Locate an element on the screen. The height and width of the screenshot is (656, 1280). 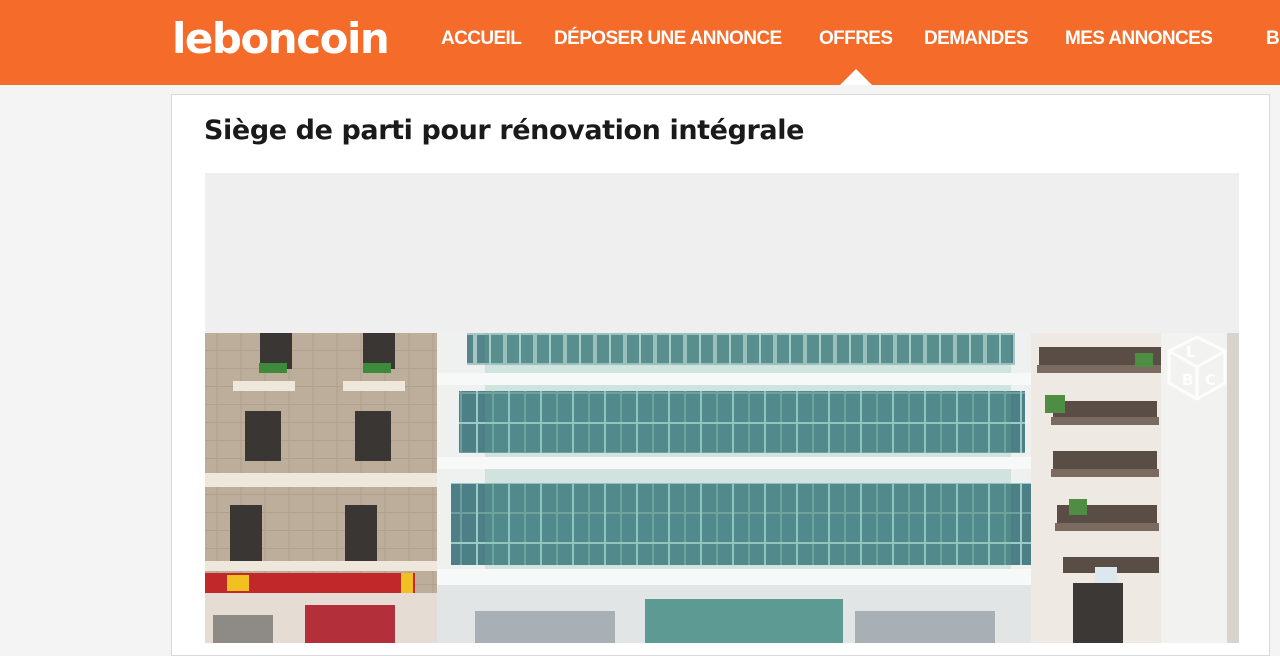
nav-truncated-item: B is located at coordinates (1273, 39).